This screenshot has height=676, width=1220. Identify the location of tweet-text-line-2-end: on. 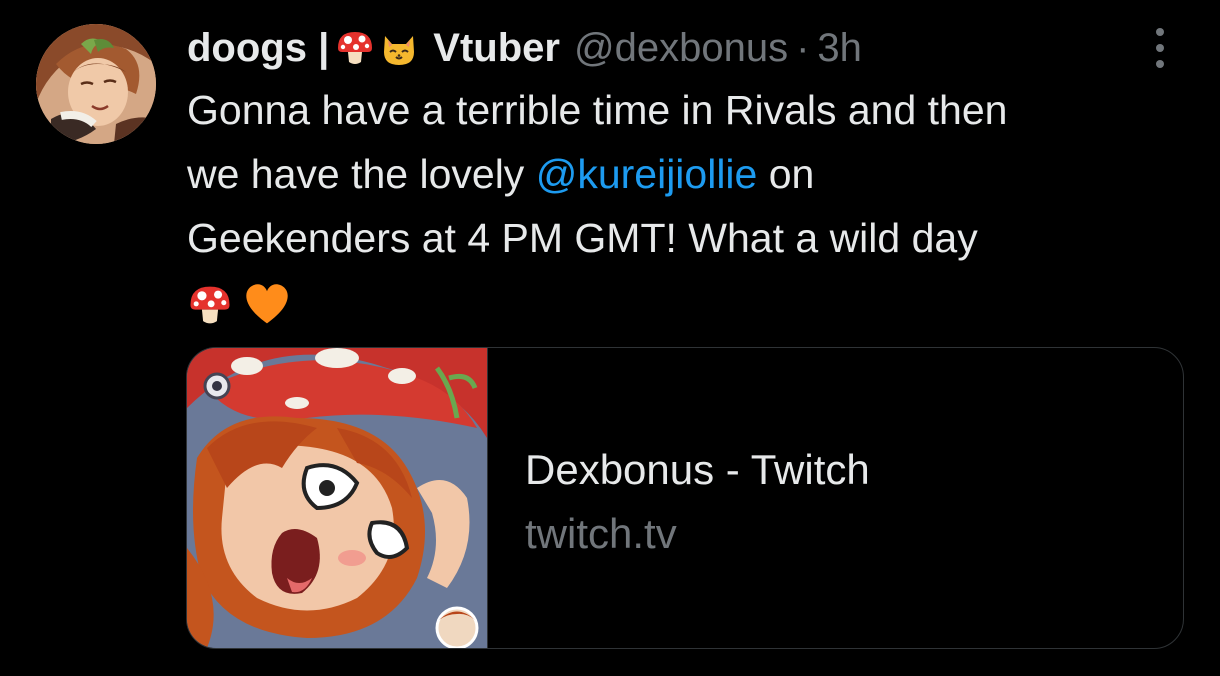
(786, 174).